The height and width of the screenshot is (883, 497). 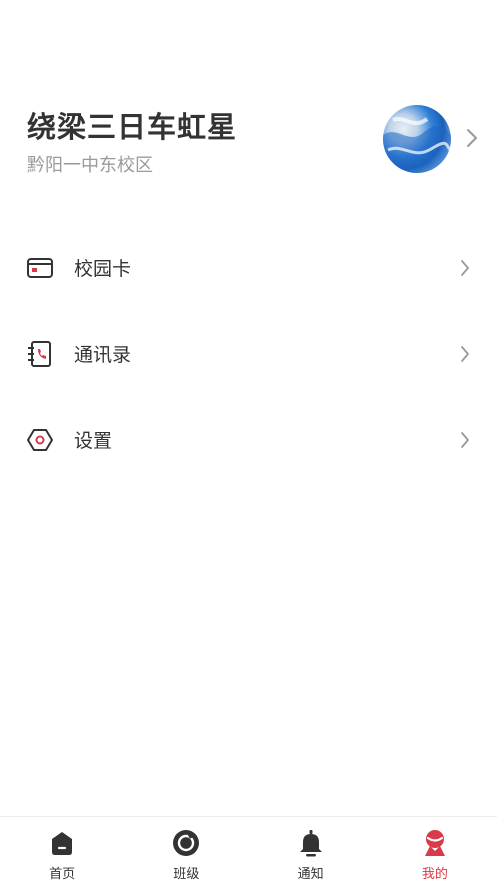 What do you see at coordinates (40, 440) in the screenshot?
I see `settings-hexagon-icon` at bounding box center [40, 440].